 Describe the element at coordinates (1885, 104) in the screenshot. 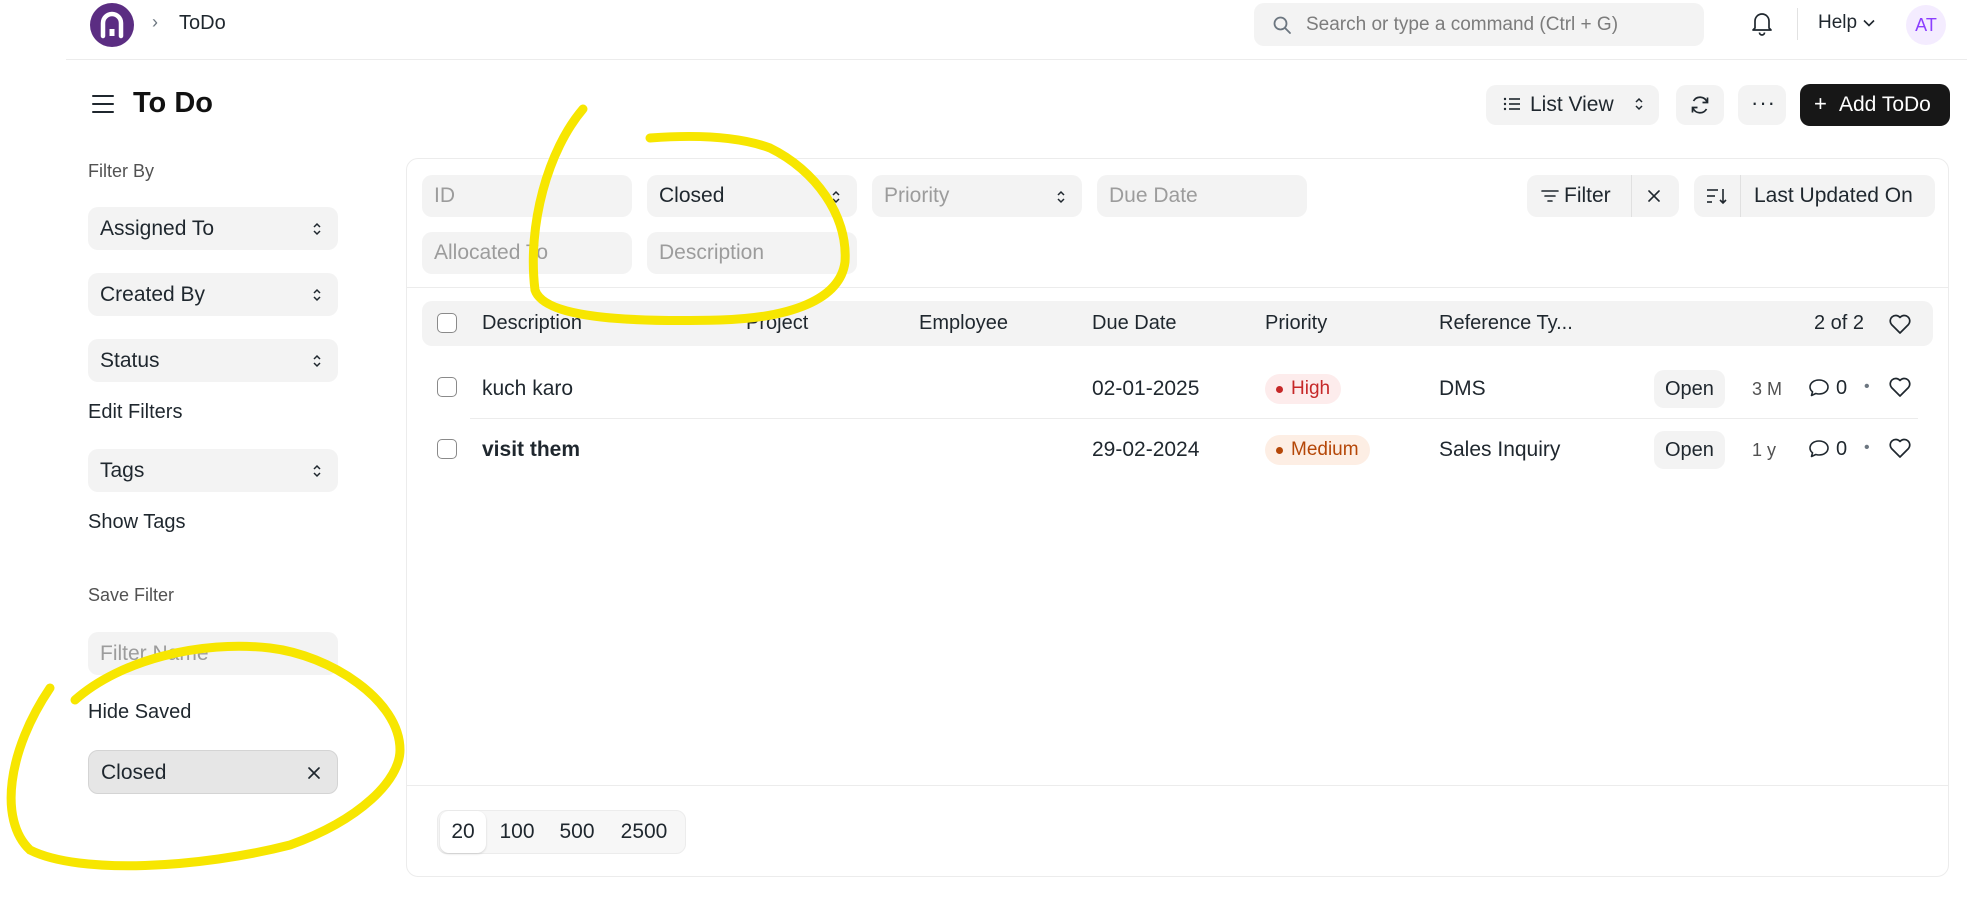

I see `add-todo-label: Add ToDo` at that location.